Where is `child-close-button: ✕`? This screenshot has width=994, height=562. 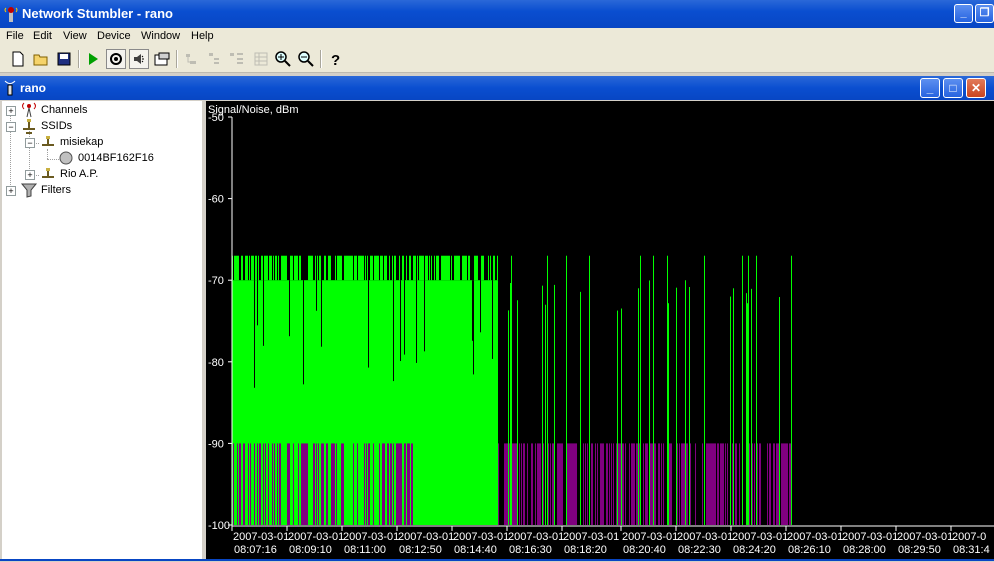 child-close-button: ✕ is located at coordinates (976, 88).